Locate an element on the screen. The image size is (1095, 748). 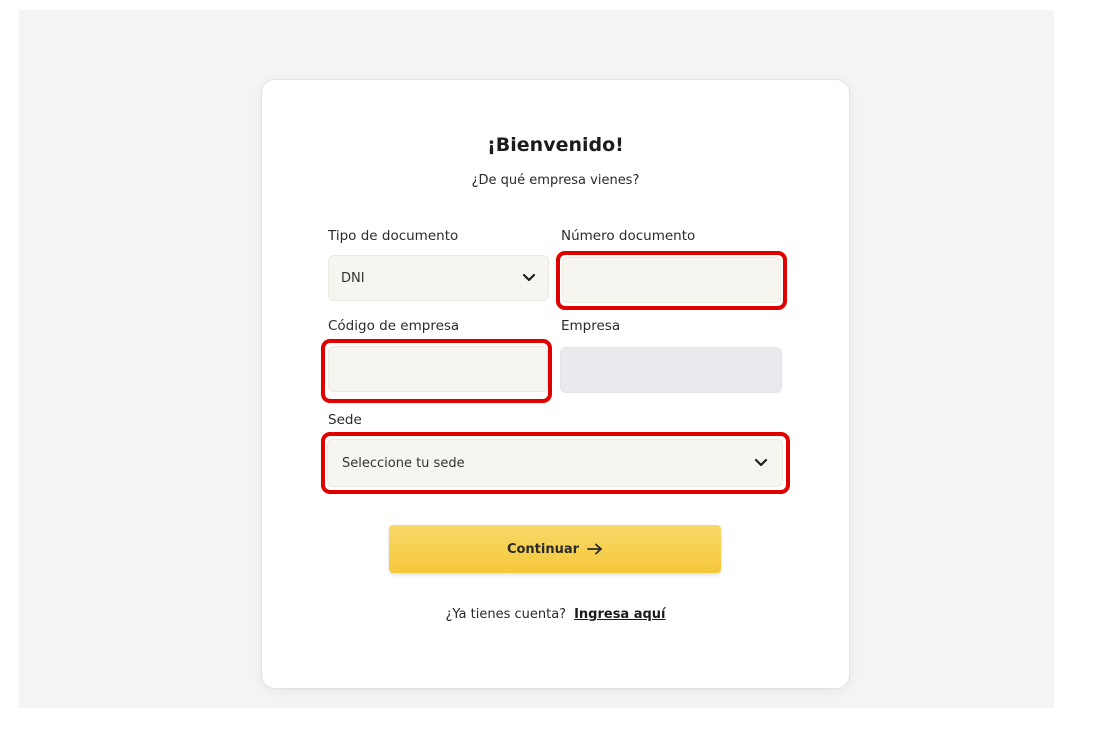
doc-type-value: DNI is located at coordinates (353, 278).